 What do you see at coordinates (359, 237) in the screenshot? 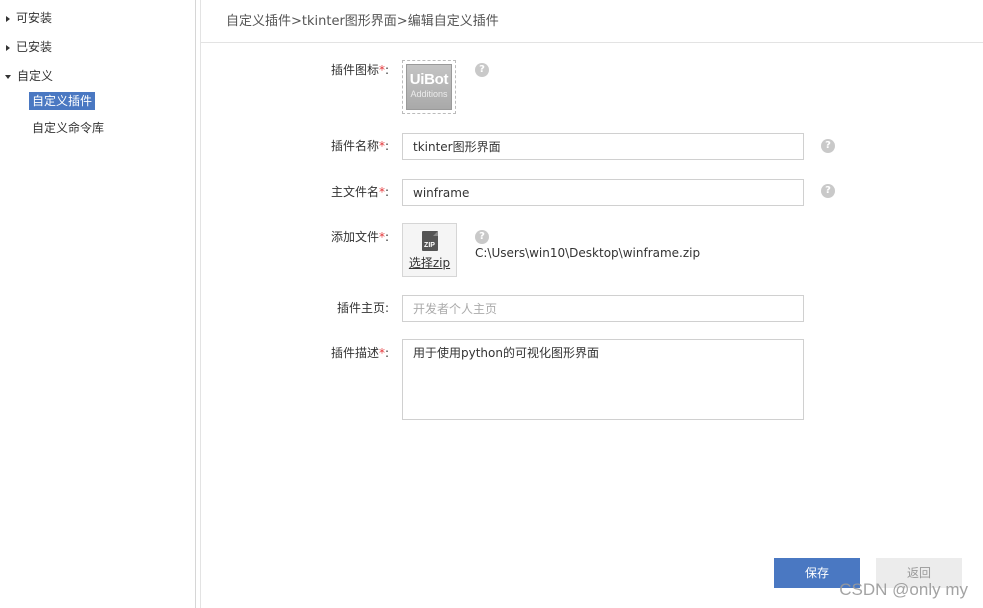
I see `add-file-label: 添加文件*:` at bounding box center [359, 237].